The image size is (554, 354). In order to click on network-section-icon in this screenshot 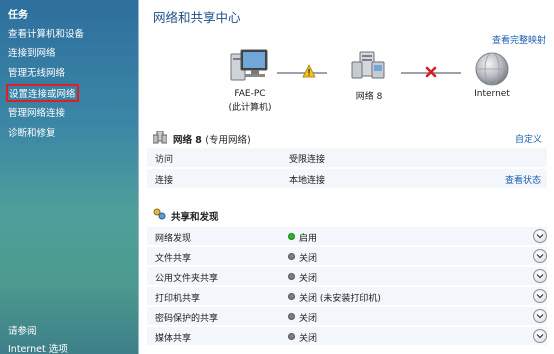, I will do `click(160, 137)`.